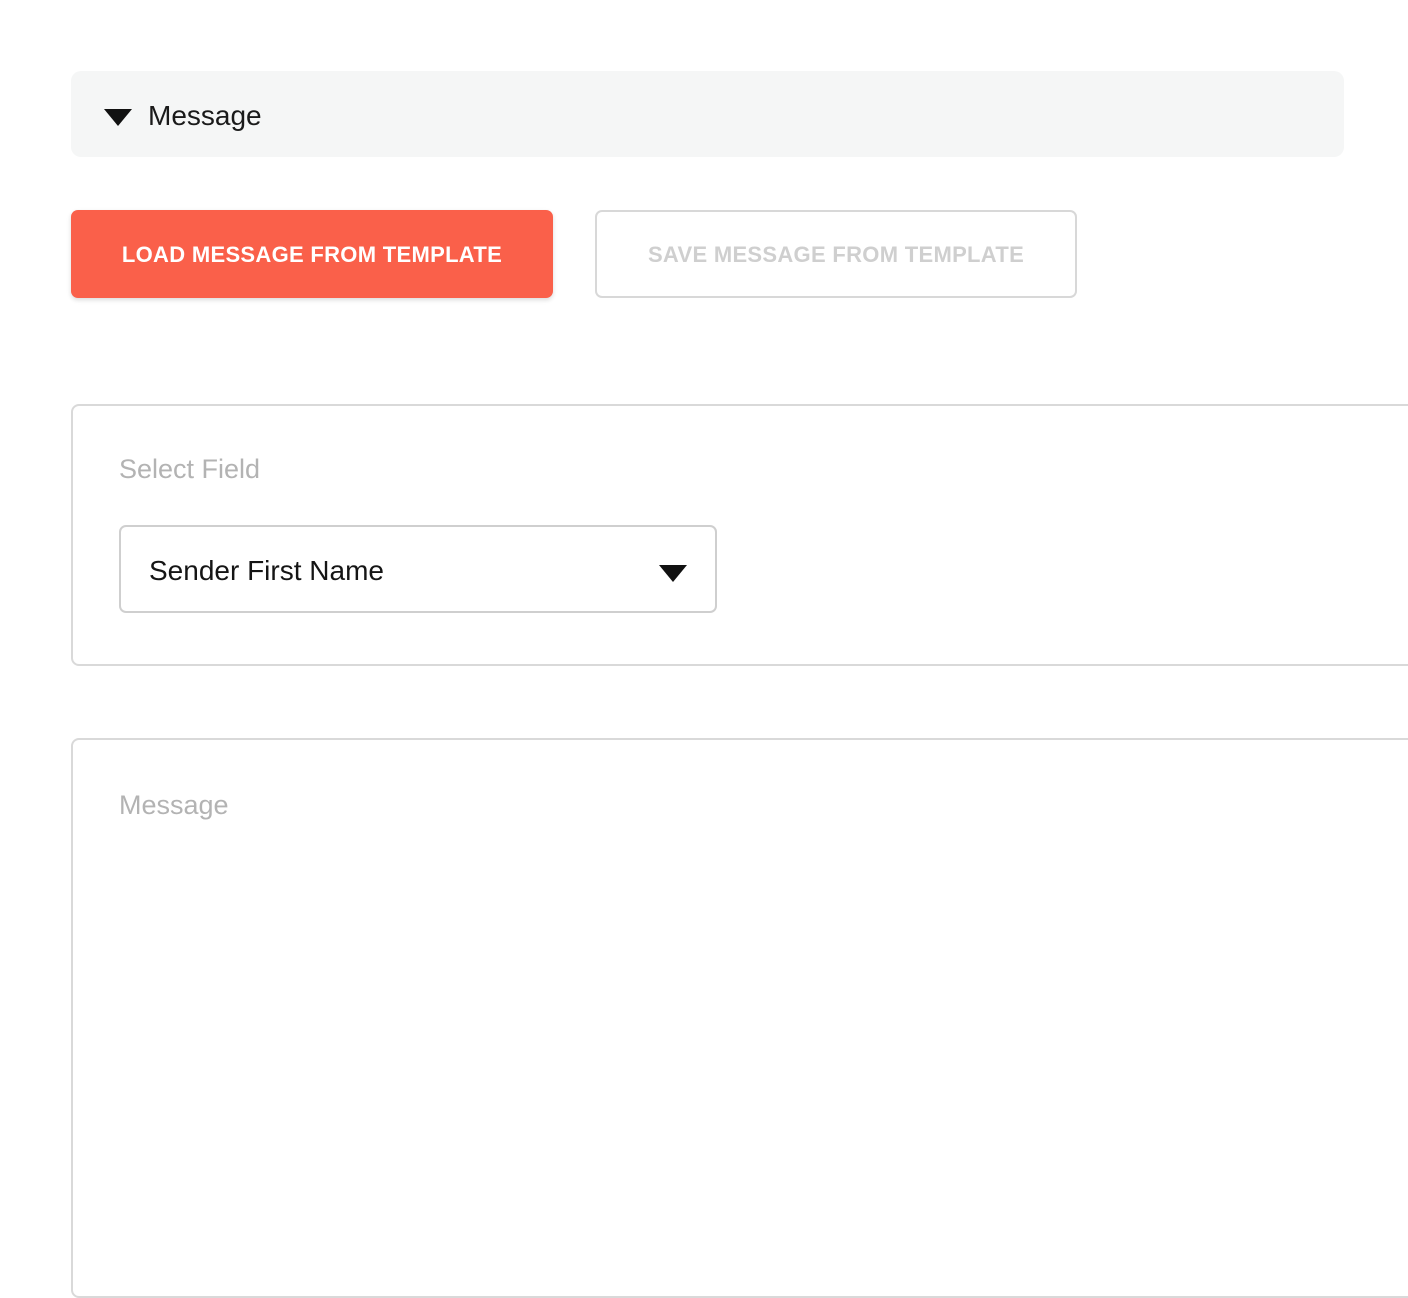  What do you see at coordinates (673, 573) in the screenshot?
I see `chevron-down-icon` at bounding box center [673, 573].